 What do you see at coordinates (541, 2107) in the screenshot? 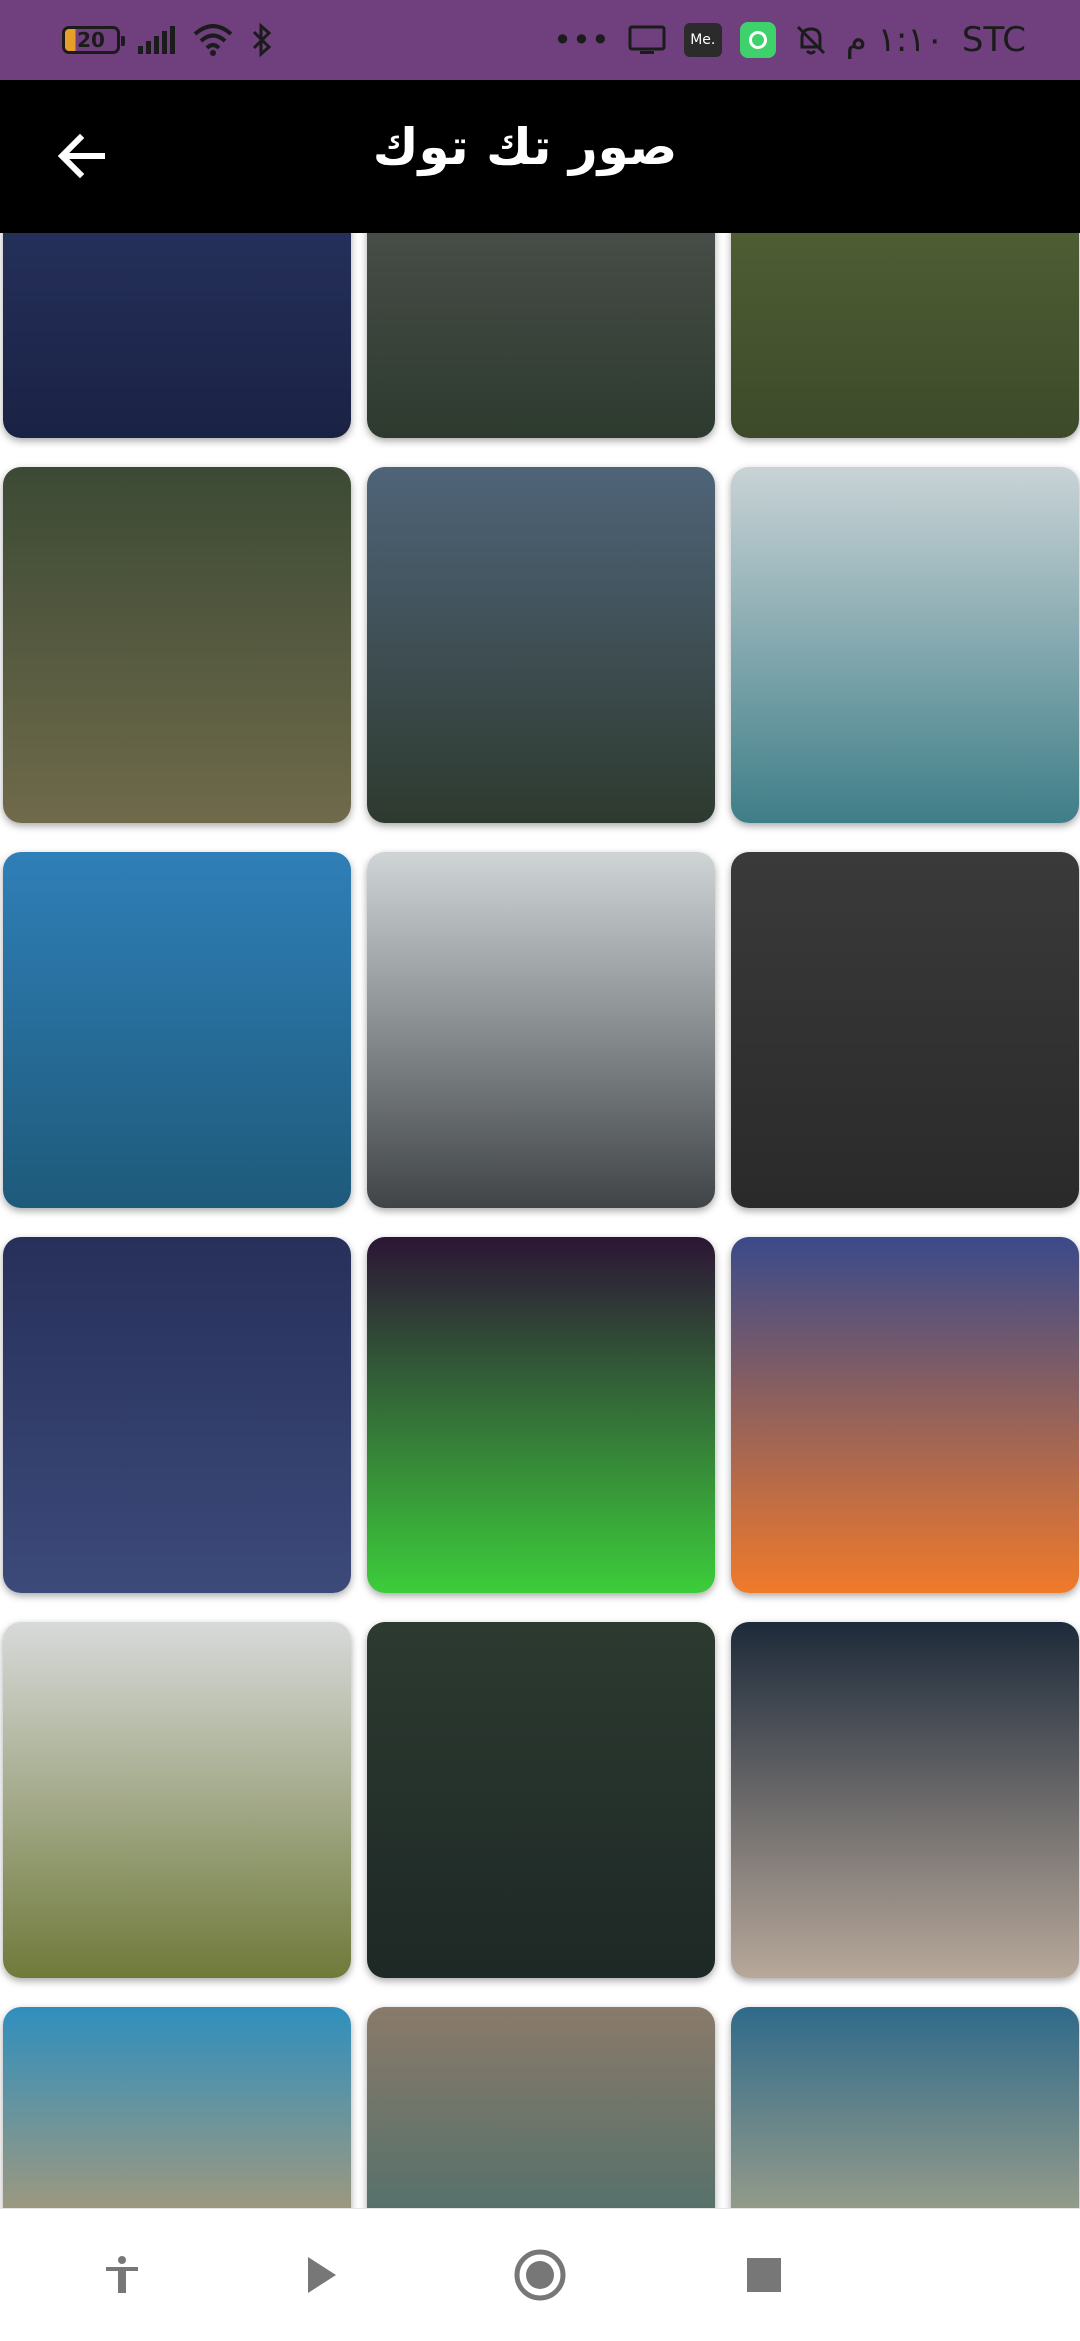
I see `image-tile-sea-cliff` at bounding box center [541, 2107].